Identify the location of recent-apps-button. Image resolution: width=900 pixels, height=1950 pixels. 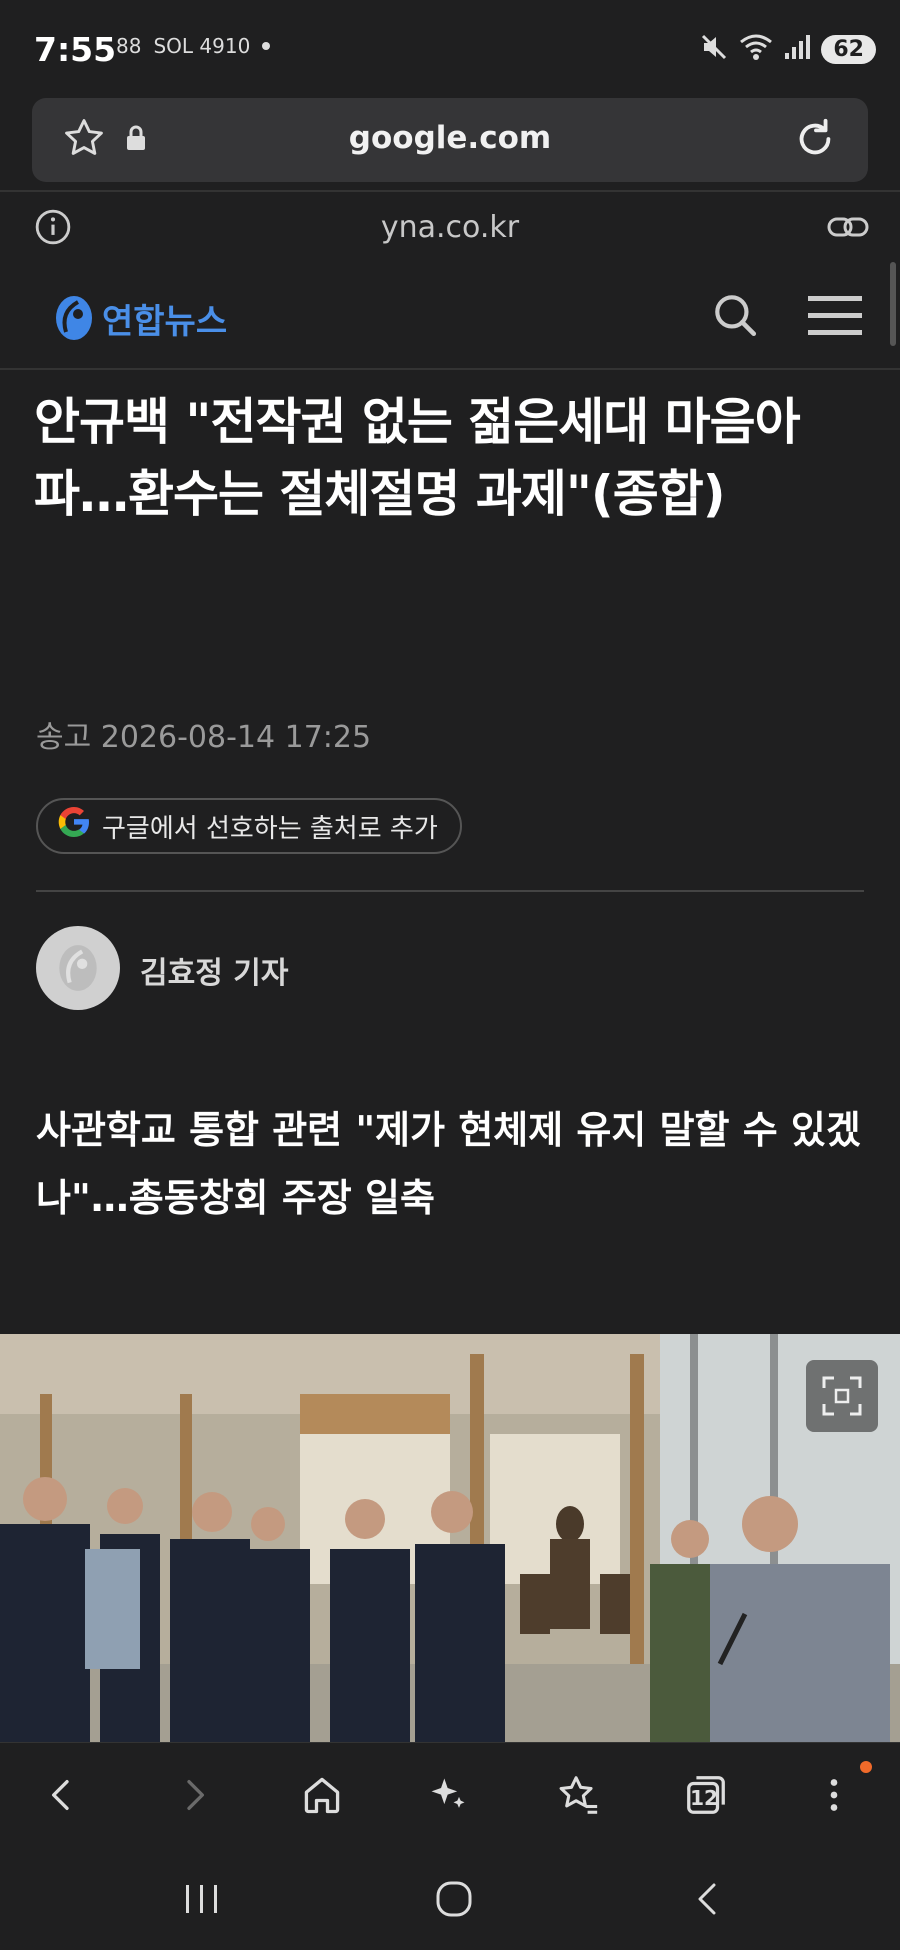
(202, 1899).